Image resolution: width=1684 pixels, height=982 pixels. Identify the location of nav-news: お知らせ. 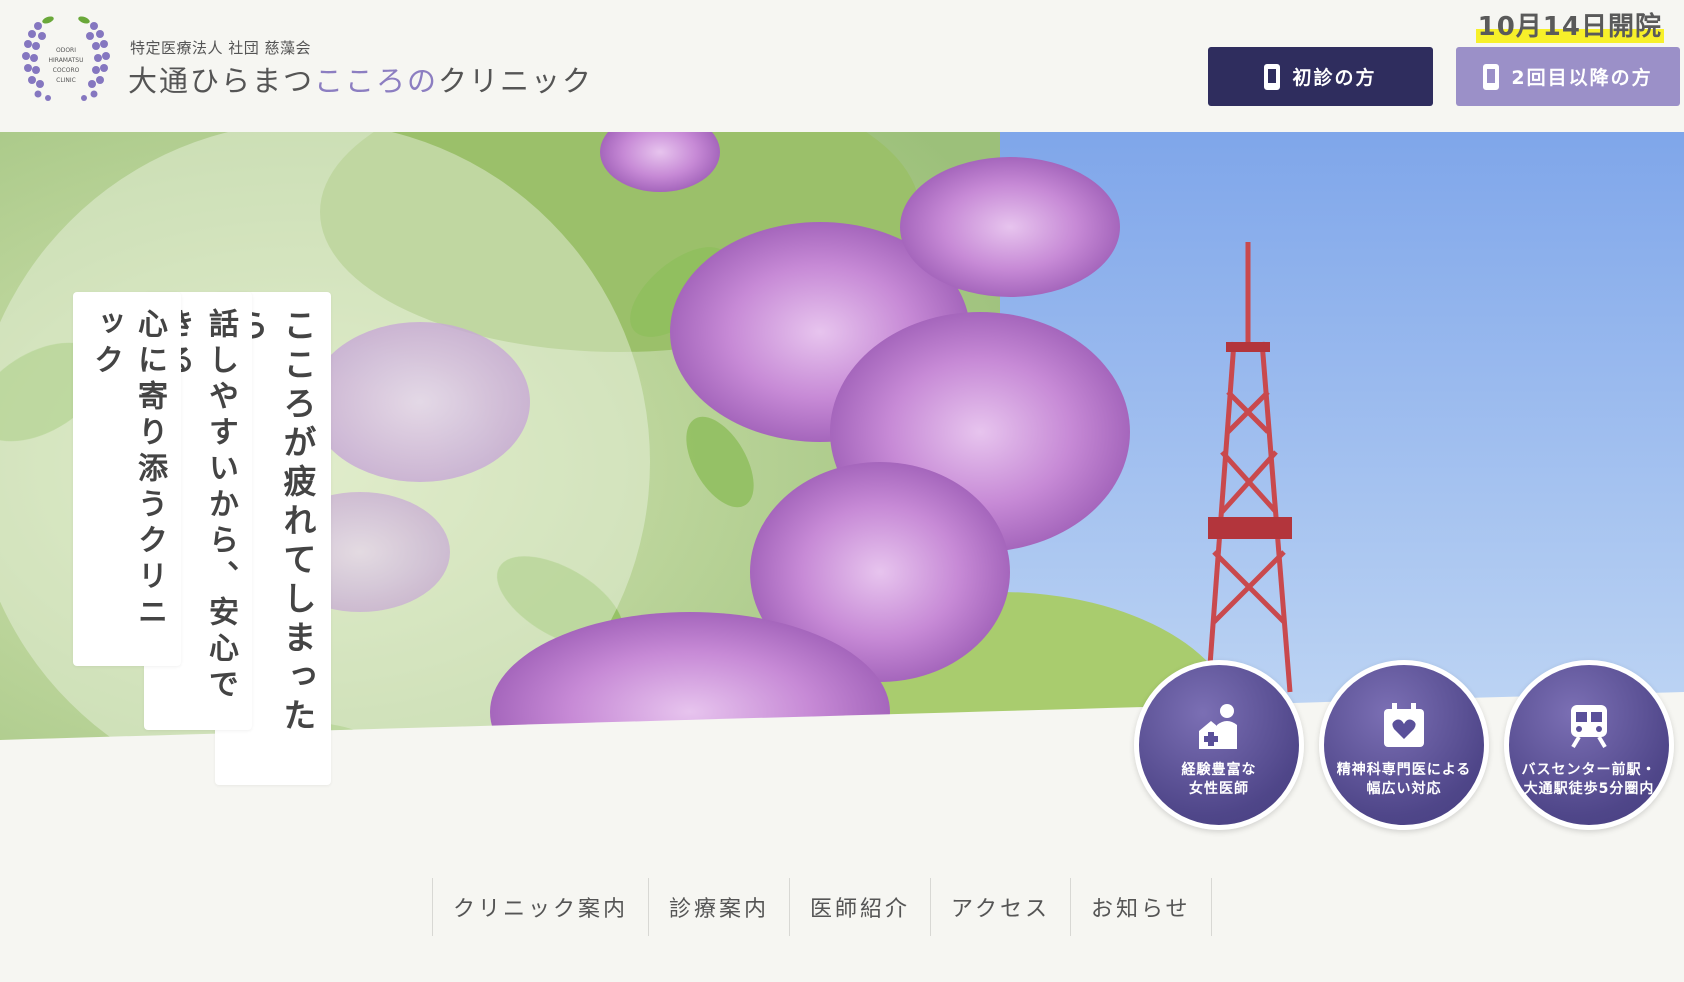
(1140, 907).